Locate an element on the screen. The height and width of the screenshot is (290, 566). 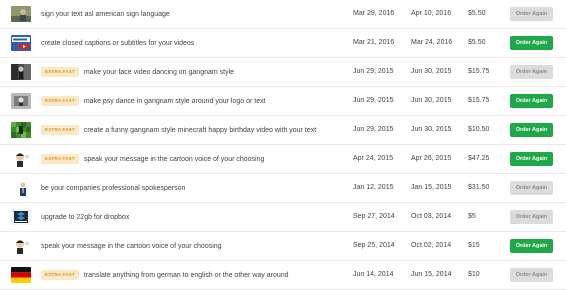
order-date: Apr 24, 2015 is located at coordinates (373, 158).